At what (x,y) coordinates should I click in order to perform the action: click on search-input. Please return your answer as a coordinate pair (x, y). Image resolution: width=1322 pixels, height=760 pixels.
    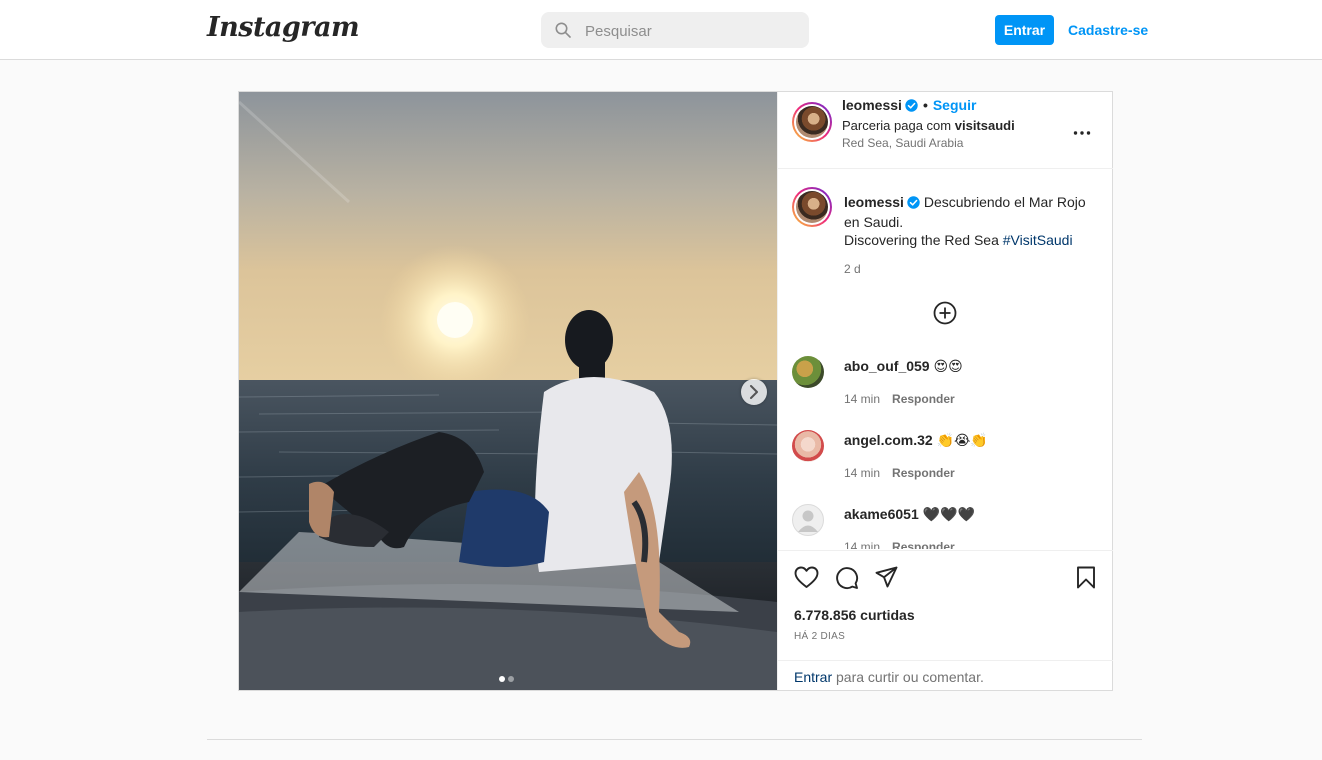
    Looking at the image, I should click on (690, 31).